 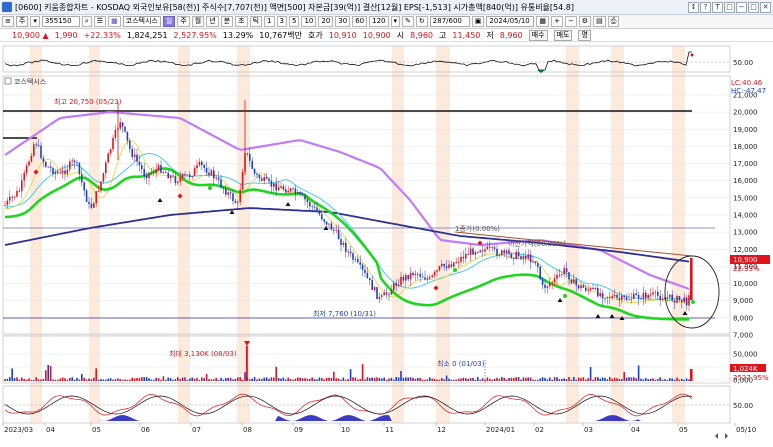 What do you see at coordinates (705, 7) in the screenshot?
I see `help-button: ?` at bounding box center [705, 7].